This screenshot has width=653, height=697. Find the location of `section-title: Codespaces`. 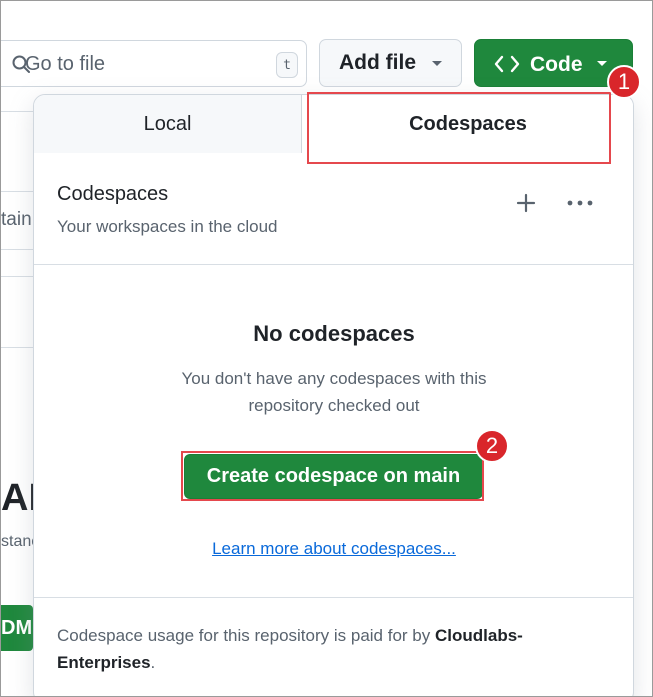

section-title: Codespaces is located at coordinates (113, 194).